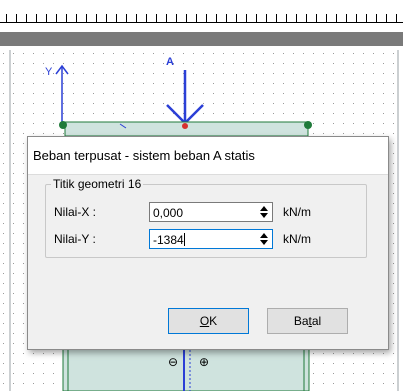 The image size is (403, 391). What do you see at coordinates (97, 184) in the screenshot?
I see `group-title: Titik geometri 16` at bounding box center [97, 184].